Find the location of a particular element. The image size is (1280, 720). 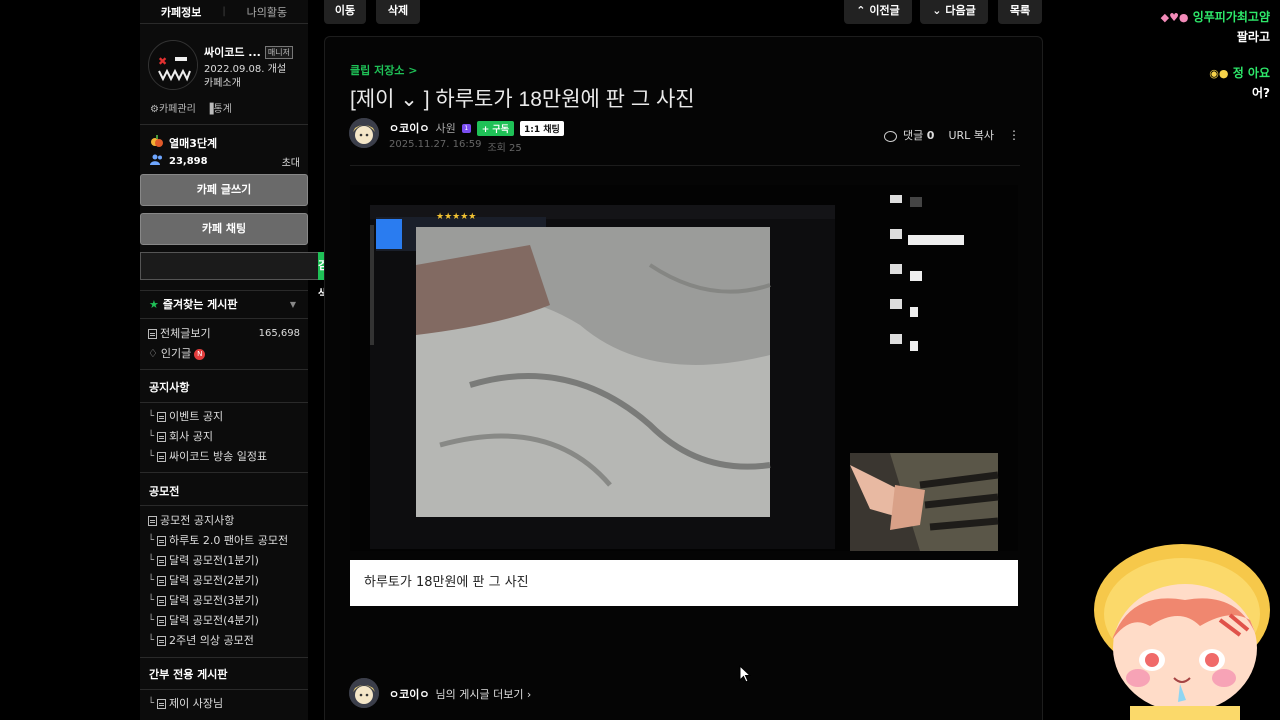

board-anniversary-outfit: └ 2주년 의상 공모전 is located at coordinates (228, 641).